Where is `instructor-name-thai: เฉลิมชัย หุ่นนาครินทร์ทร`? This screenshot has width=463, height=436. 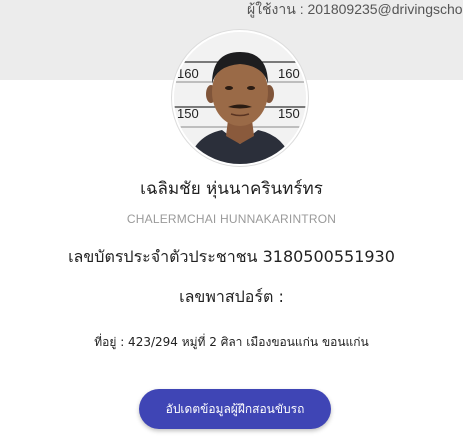
instructor-name-thai: เฉลิมชัย หุ่นนาครินทร์ทร is located at coordinates (231, 189).